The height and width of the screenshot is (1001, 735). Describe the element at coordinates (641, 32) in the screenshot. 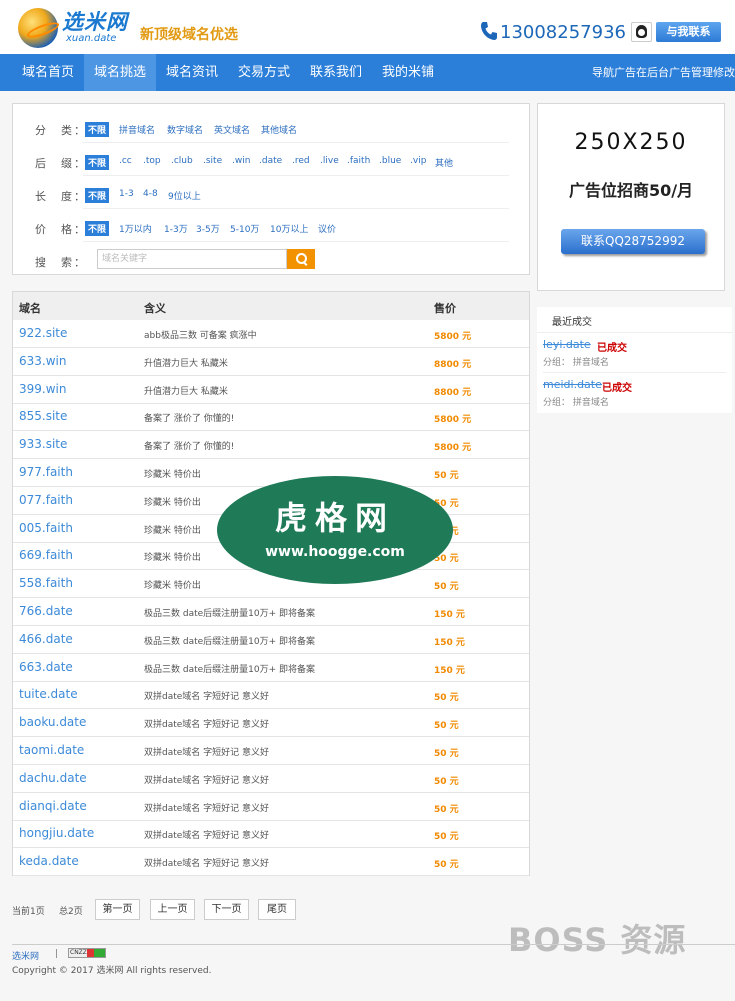

I see `qq-icon` at that location.